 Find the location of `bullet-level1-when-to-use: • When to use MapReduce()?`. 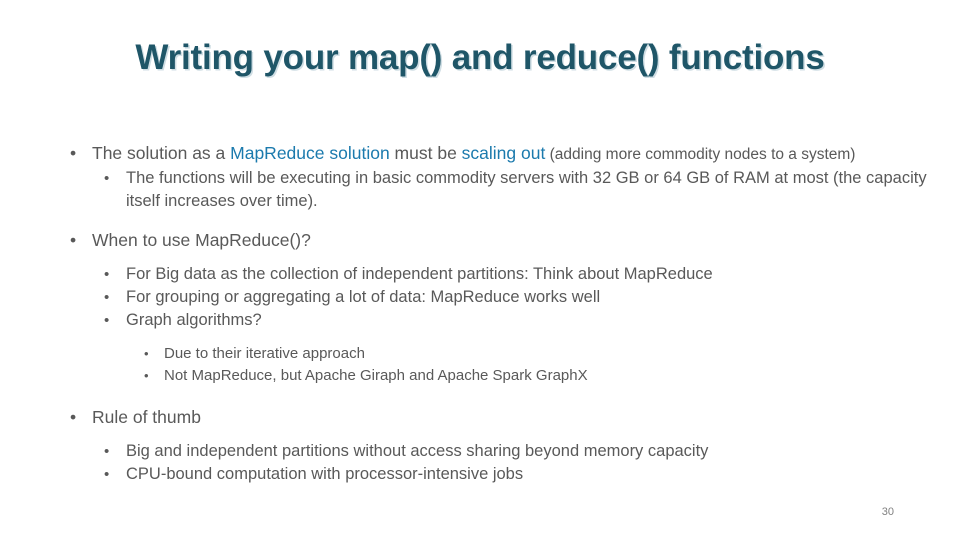

bullet-level1-when-to-use: • When to use MapReduce()? is located at coordinates (515, 240).